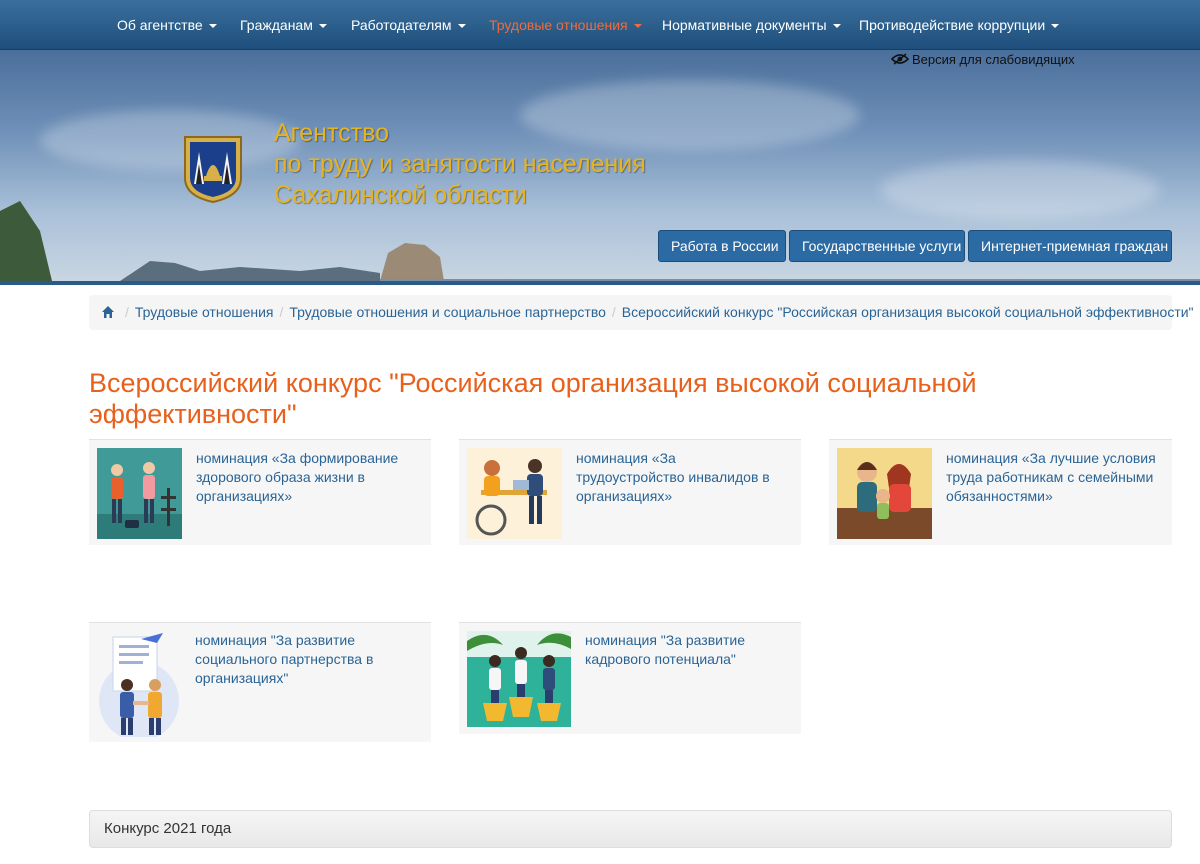 The height and width of the screenshot is (864, 1200). I want to click on nav-item-anti-corruption: Противодействие коррупции, so click(959, 25).